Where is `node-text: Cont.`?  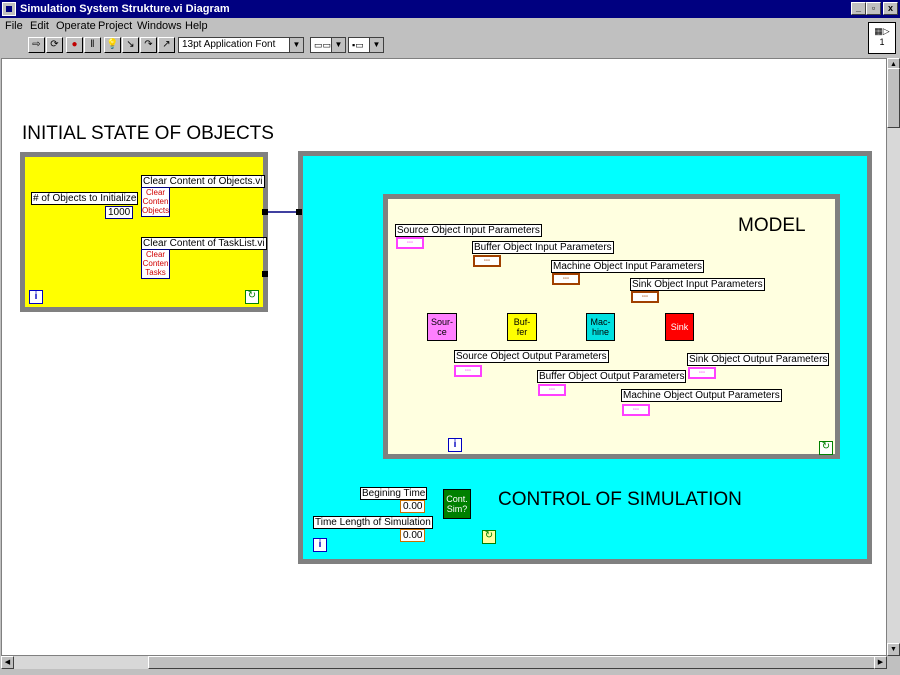 node-text: Cont. is located at coordinates (457, 499).